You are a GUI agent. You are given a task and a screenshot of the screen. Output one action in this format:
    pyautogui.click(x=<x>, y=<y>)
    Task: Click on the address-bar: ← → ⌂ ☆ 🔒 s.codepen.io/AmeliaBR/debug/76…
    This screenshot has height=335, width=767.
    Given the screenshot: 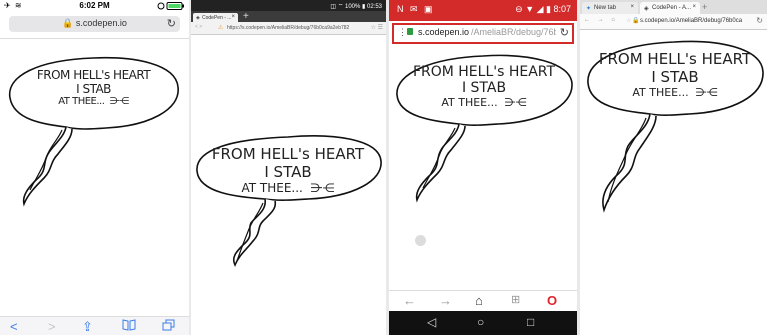 What is the action you would take?
    pyautogui.click(x=673, y=22)
    